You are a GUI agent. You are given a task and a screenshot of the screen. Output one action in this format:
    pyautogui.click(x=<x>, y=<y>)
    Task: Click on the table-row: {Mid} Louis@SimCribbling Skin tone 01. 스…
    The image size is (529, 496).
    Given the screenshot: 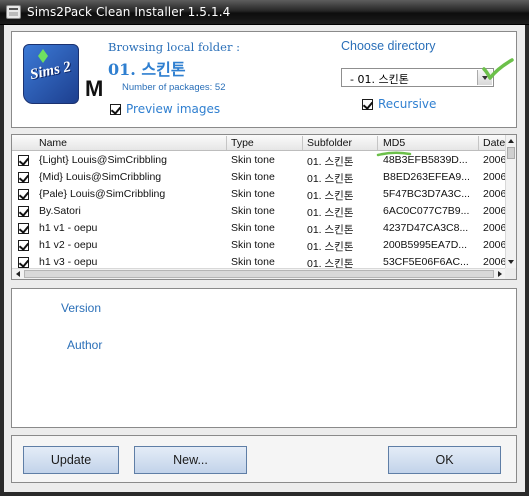 What is the action you would take?
    pyautogui.click(x=259, y=177)
    